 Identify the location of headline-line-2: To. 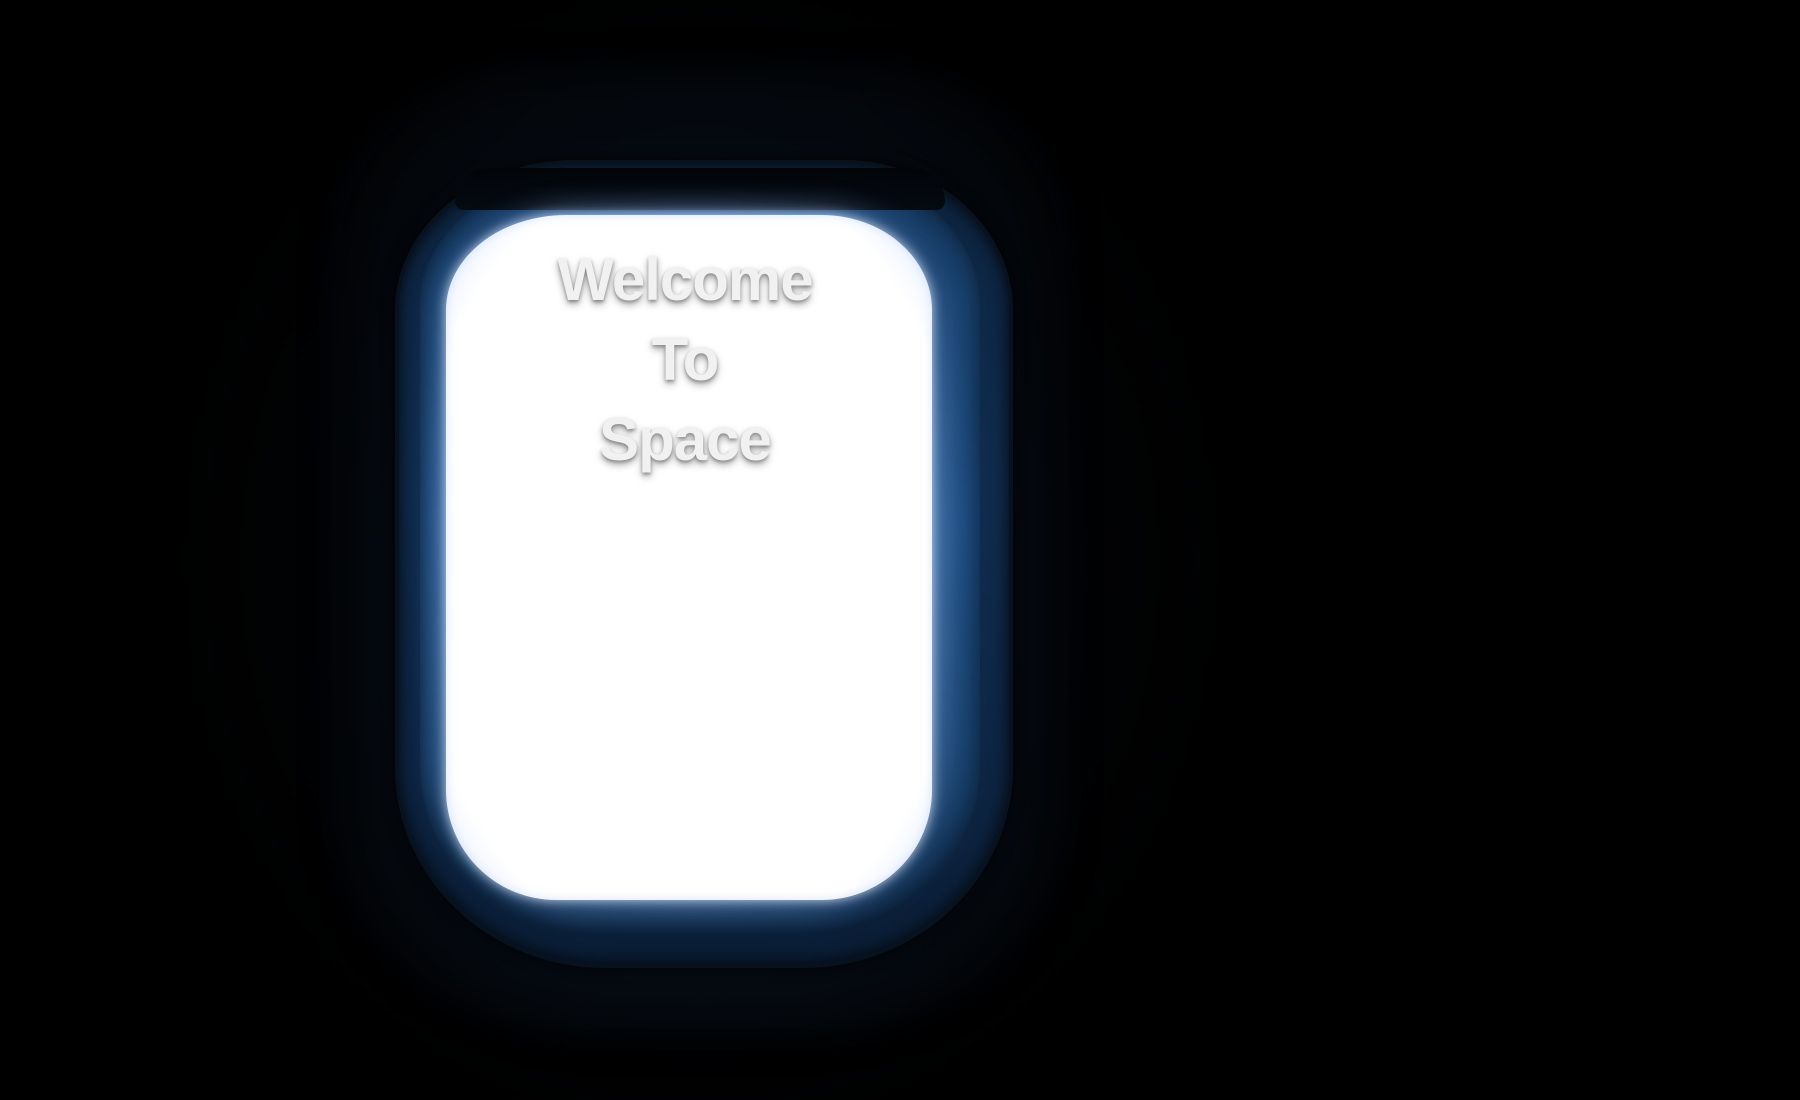
(685, 359).